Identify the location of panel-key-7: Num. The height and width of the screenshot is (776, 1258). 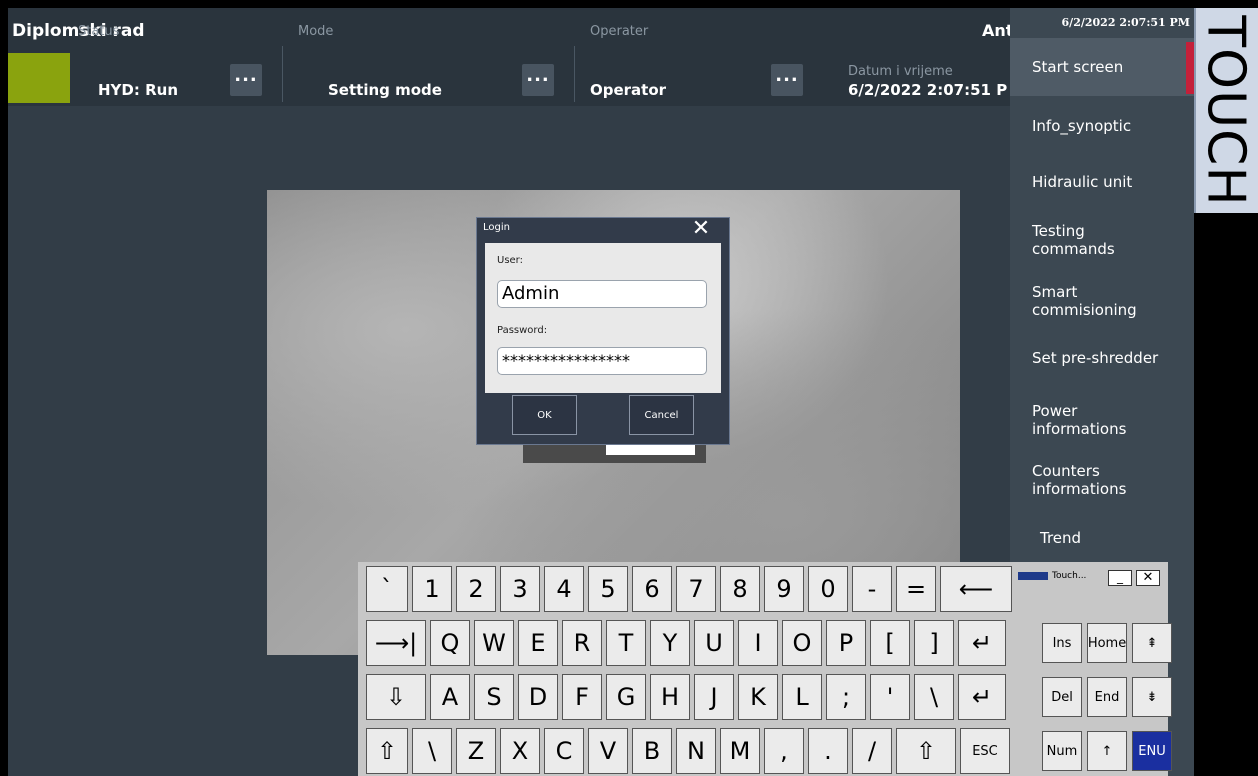
(1062, 751).